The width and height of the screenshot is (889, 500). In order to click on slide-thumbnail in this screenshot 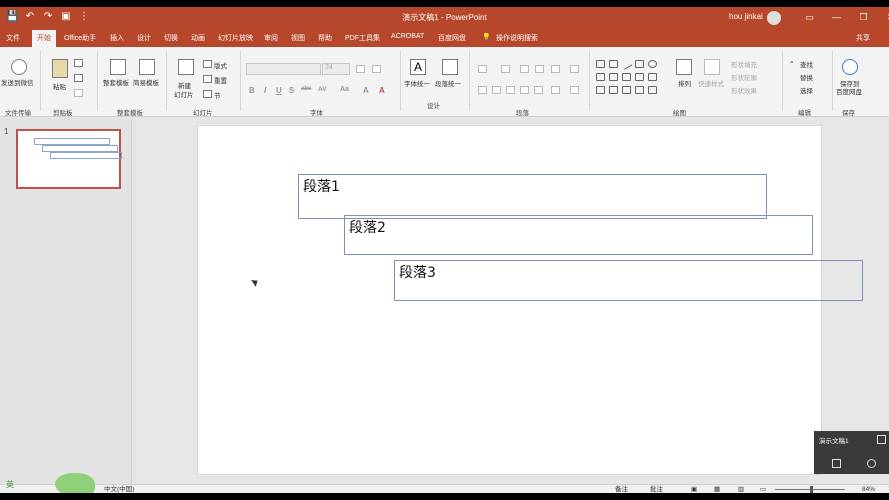, I will do `click(69, 159)`.